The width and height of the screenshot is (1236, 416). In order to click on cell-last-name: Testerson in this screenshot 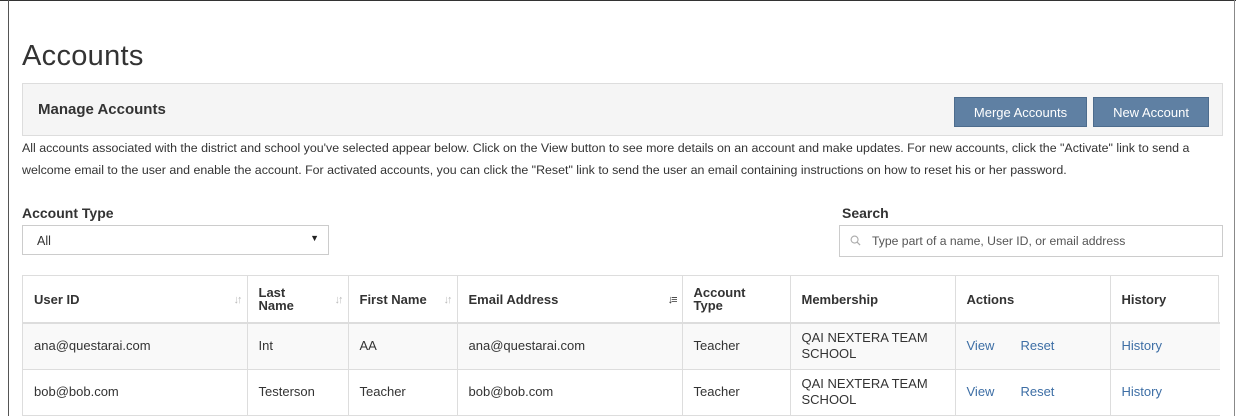, I will do `click(298, 392)`.